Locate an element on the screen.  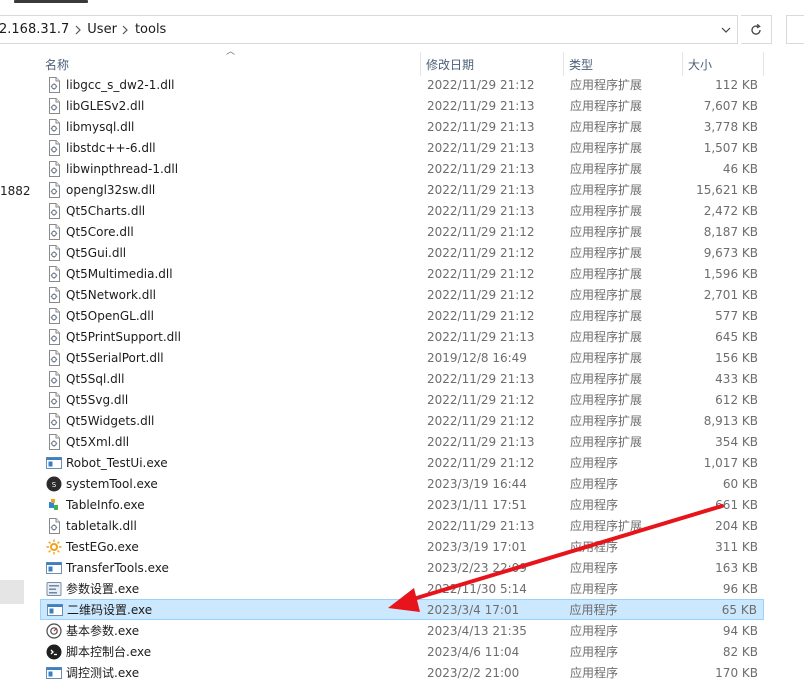
file-name-cell: 参数设置.exe is located at coordinates (230, 588).